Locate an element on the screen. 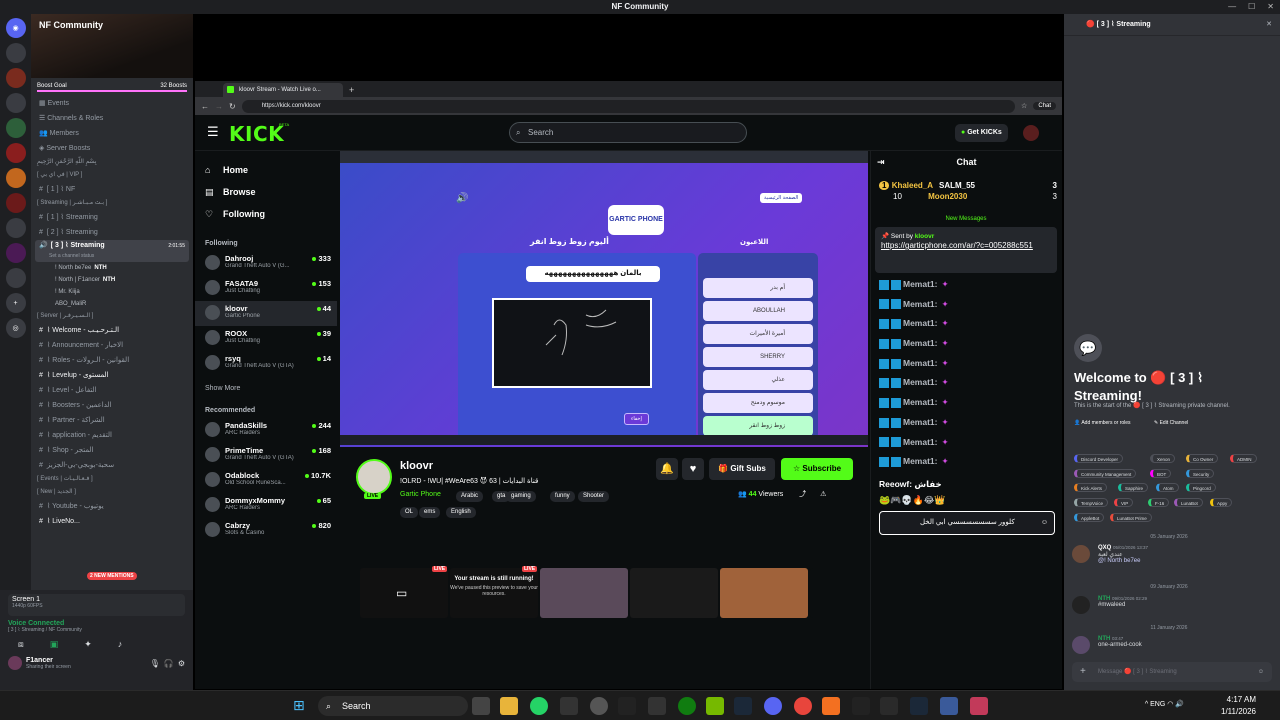  show-more-link: Show More is located at coordinates (266, 389).